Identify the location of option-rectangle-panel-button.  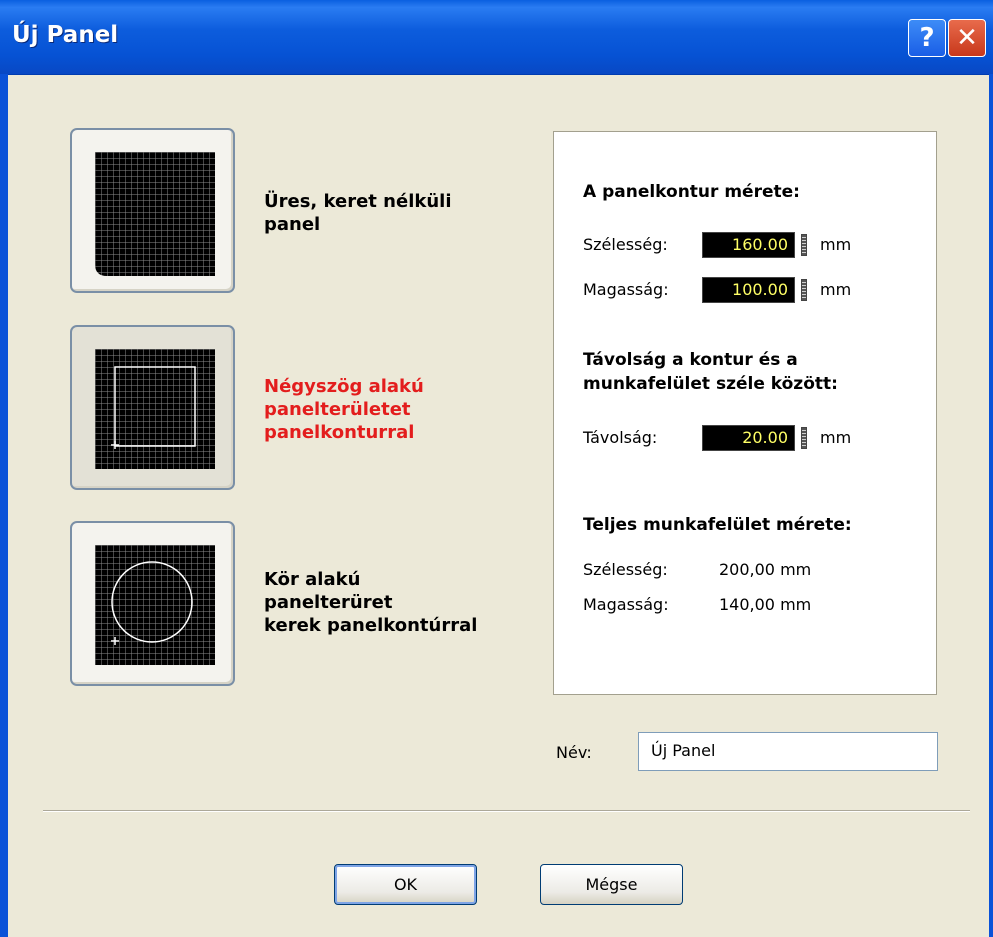
(152, 407).